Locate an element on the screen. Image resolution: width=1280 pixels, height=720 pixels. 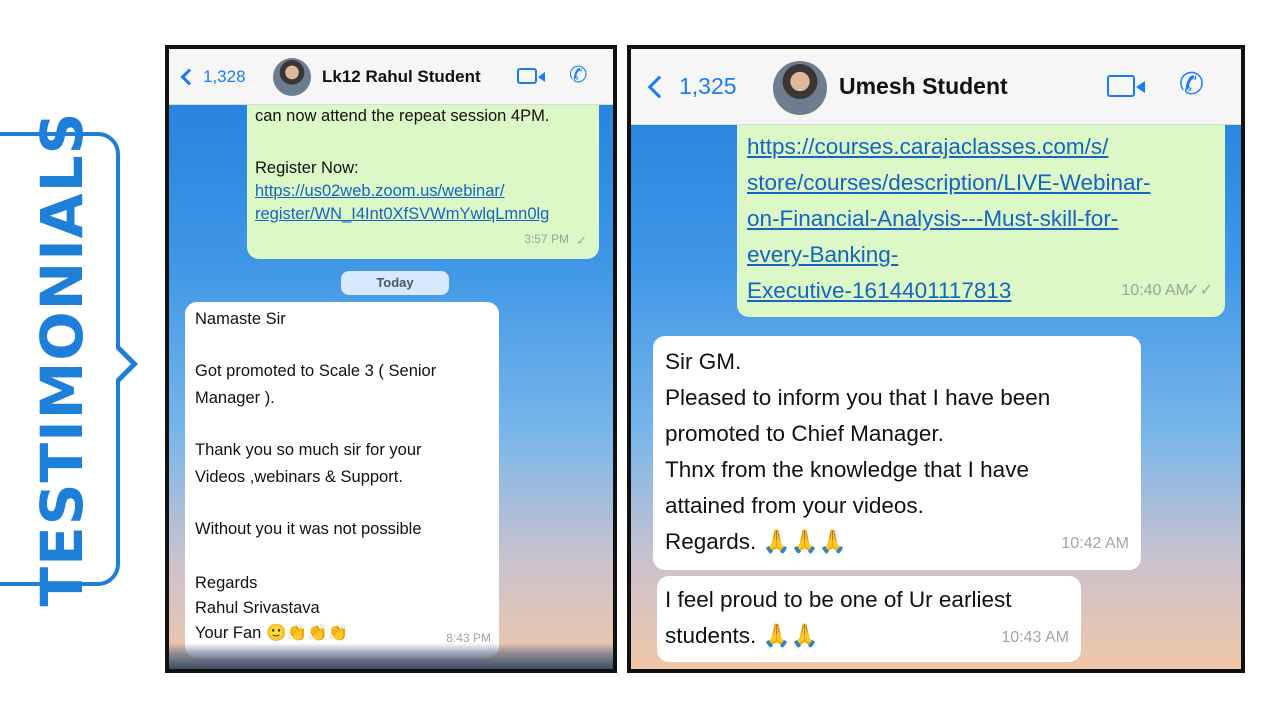
message-line: Register Now: is located at coordinates (307, 168).